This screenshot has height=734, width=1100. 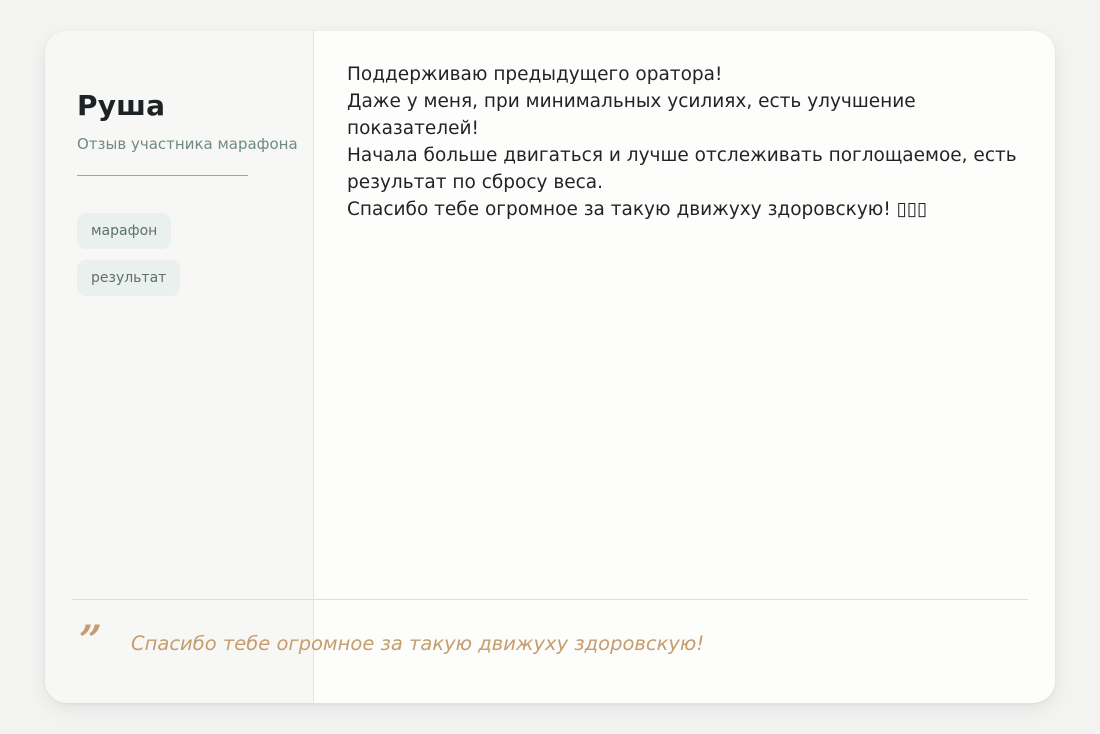 I want to click on author-subtitle: Отзыв участника марафона, so click(x=187, y=144).